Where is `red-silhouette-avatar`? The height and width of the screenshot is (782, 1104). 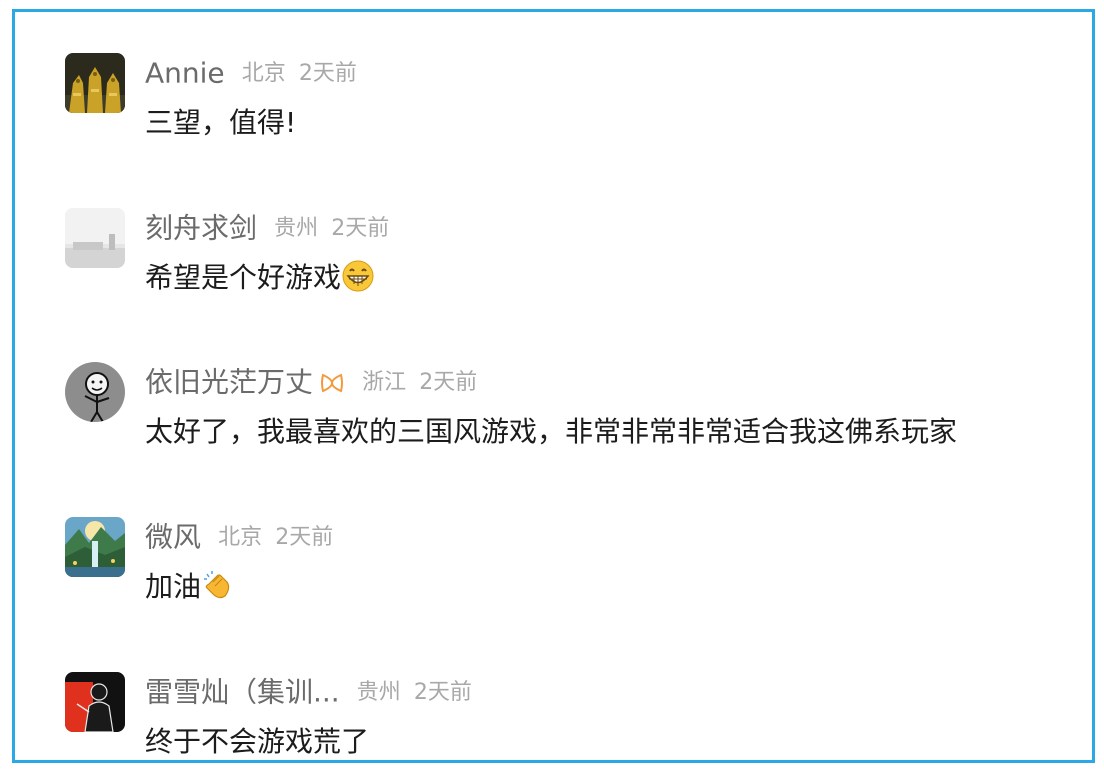 red-silhouette-avatar is located at coordinates (95, 702).